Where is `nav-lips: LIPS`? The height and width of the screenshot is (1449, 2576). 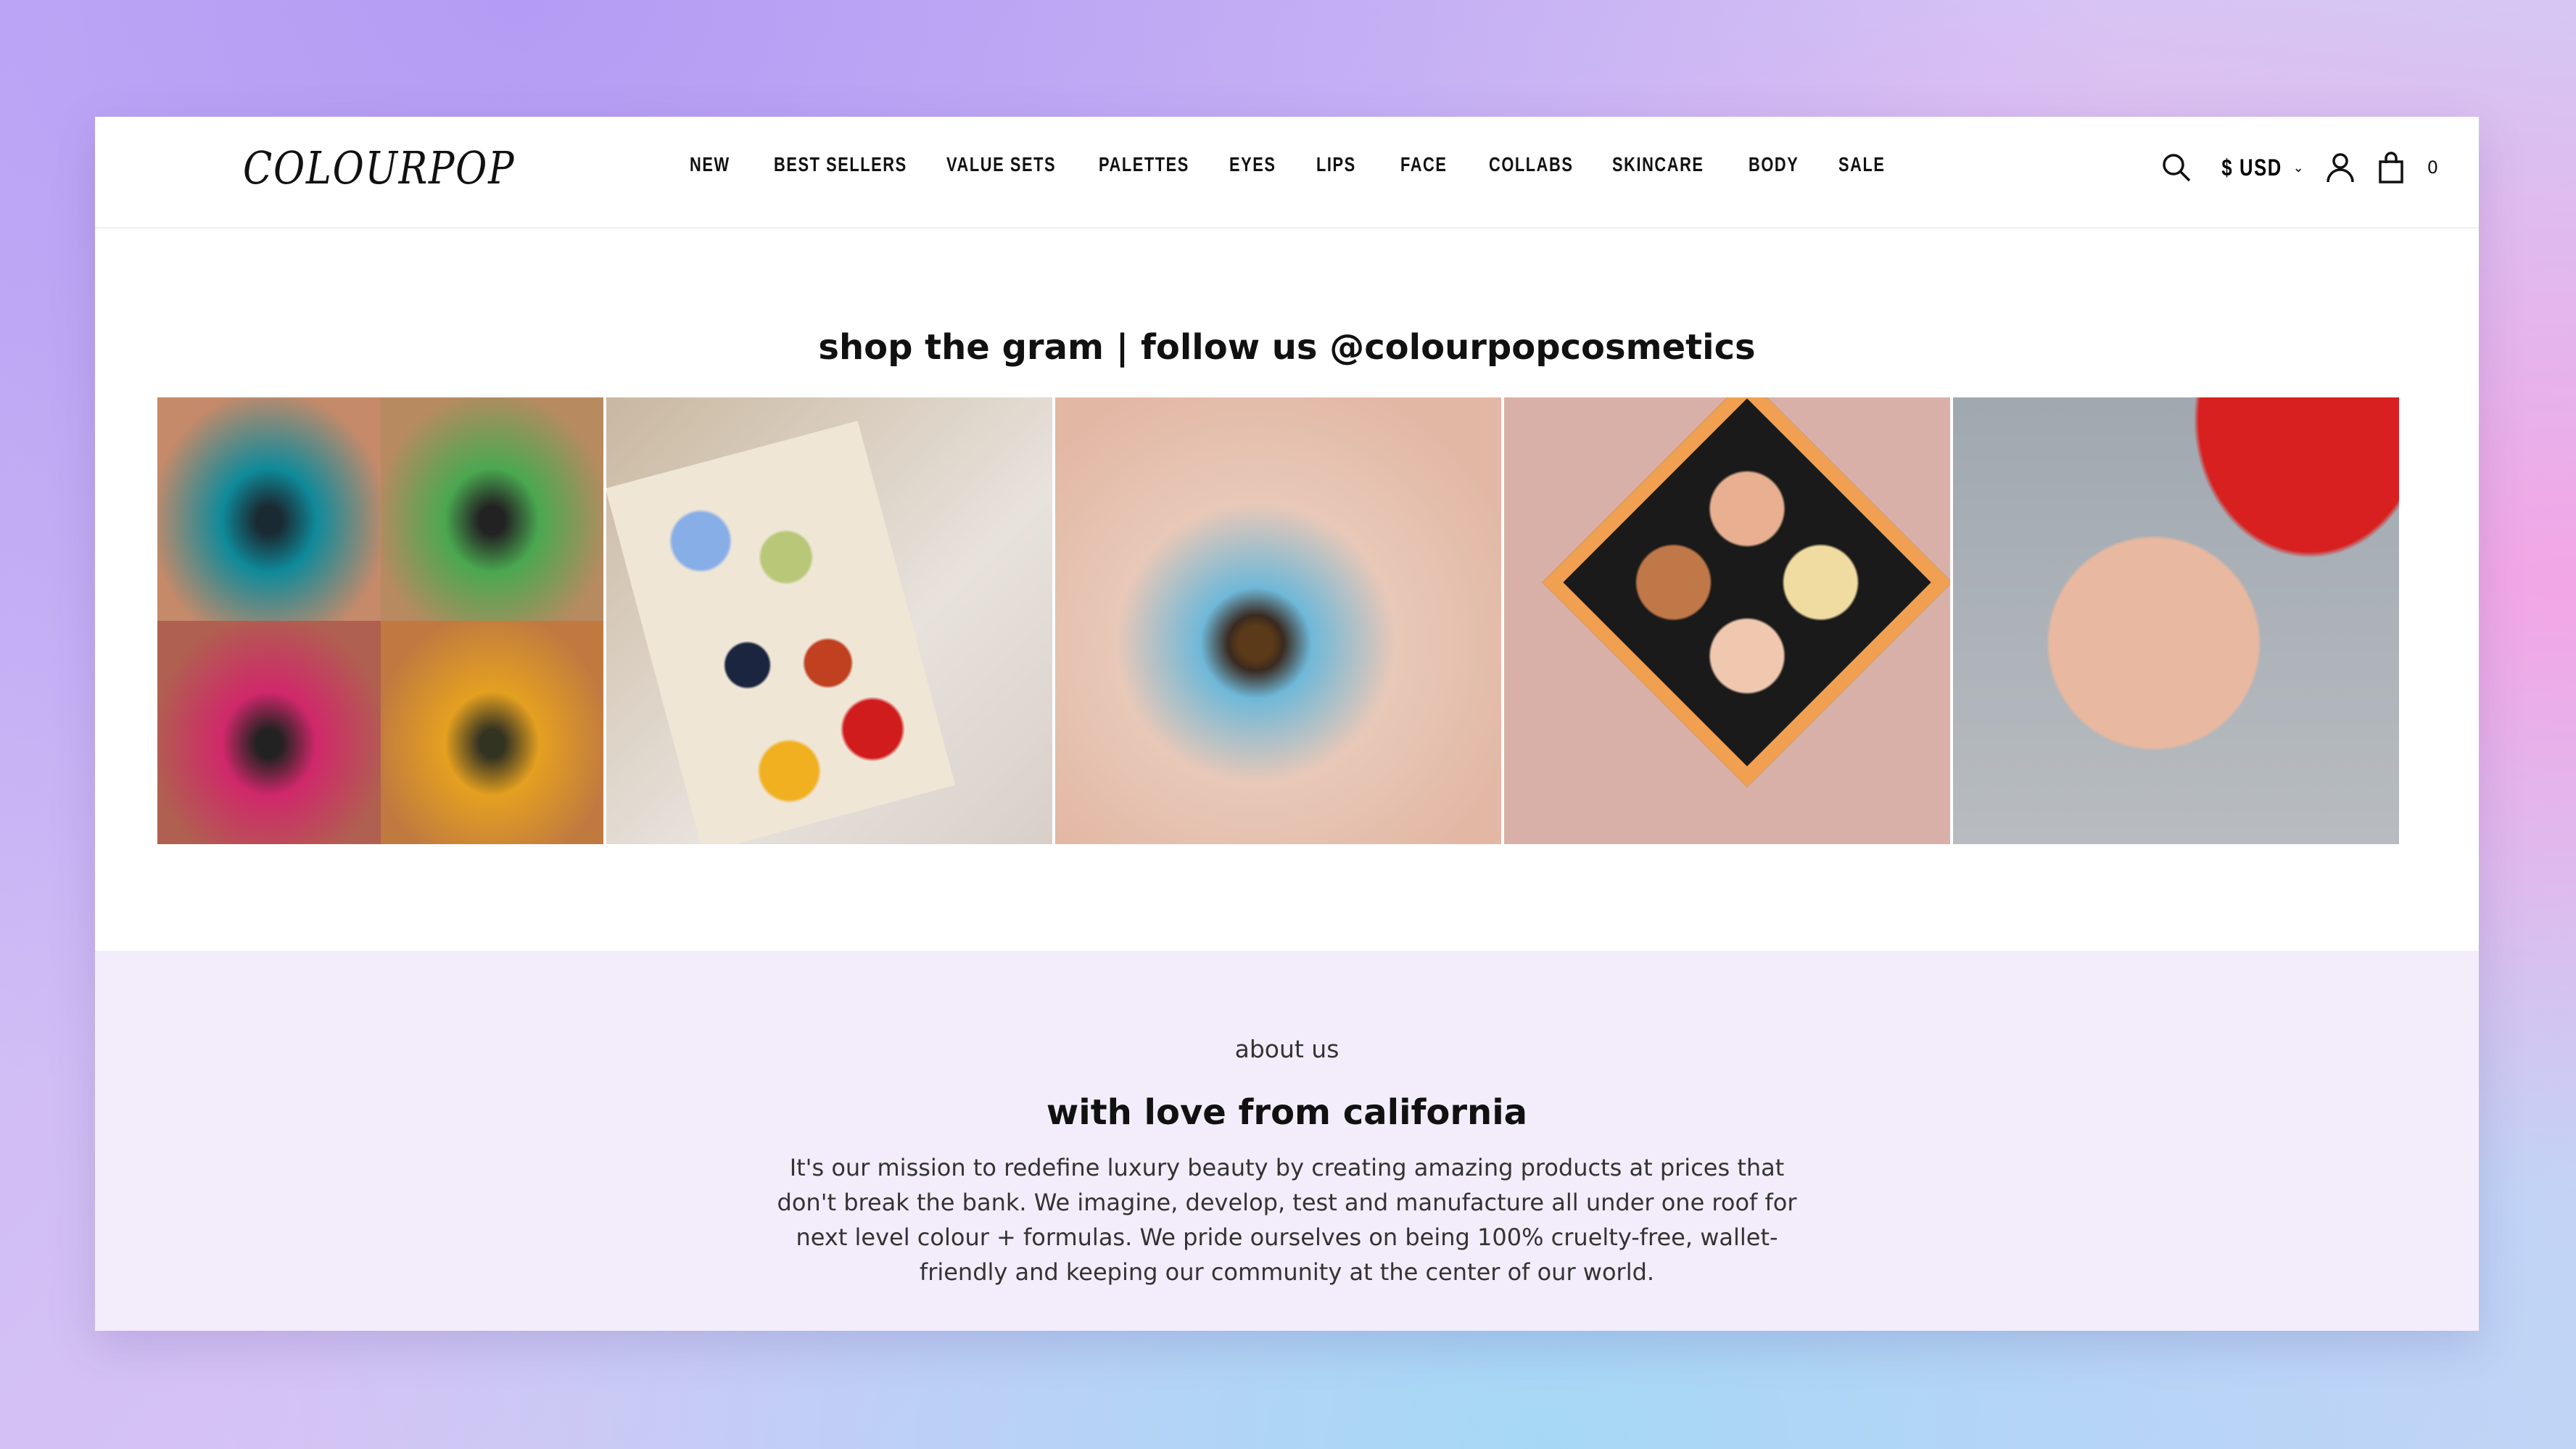
nav-lips: LIPS is located at coordinates (1349, 164).